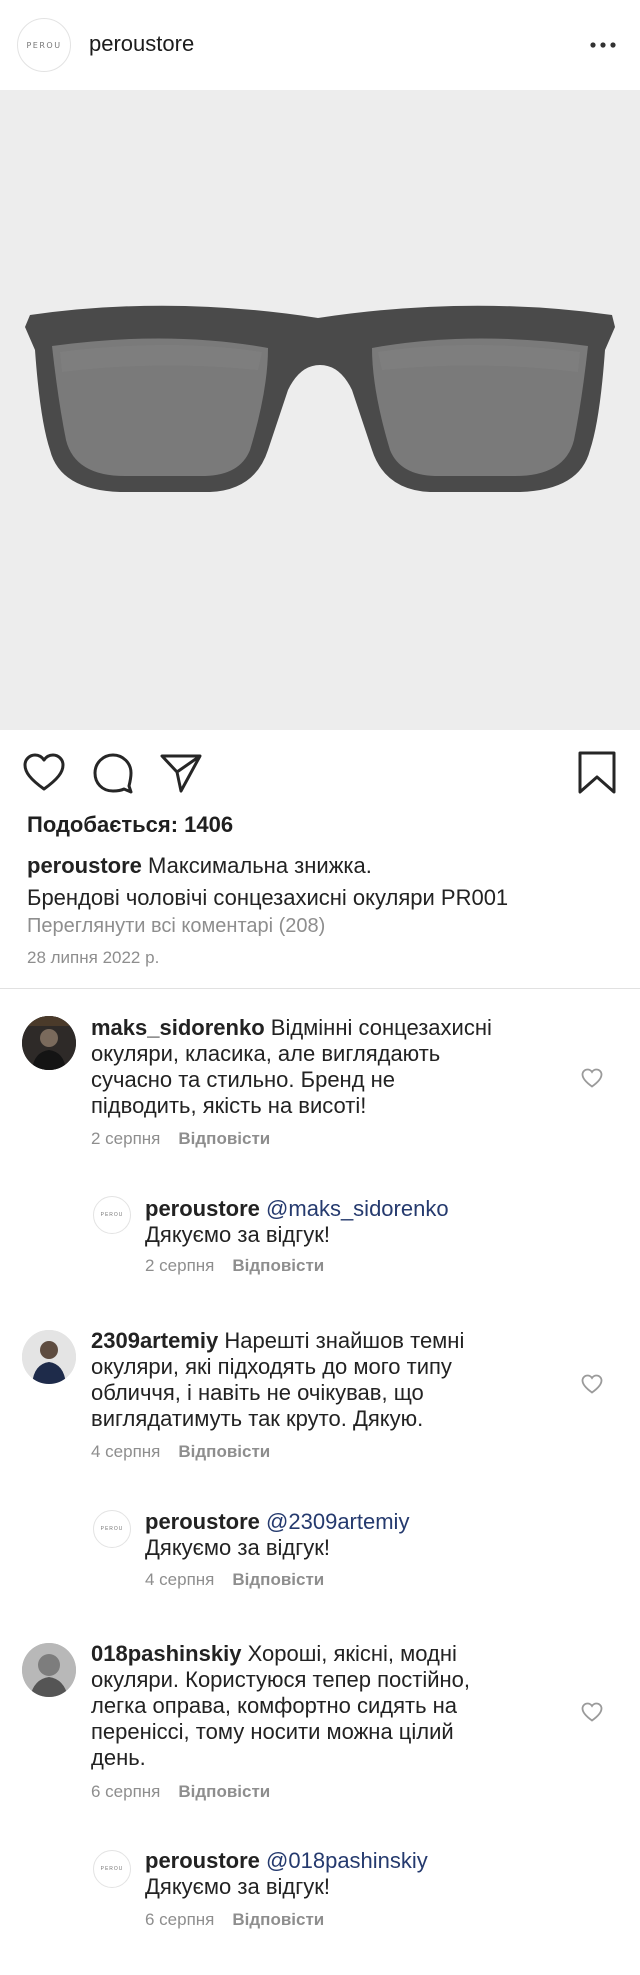 Image resolution: width=640 pixels, height=1975 pixels. Describe the element at coordinates (44, 773) in the screenshot. I see `heart-icon` at that location.